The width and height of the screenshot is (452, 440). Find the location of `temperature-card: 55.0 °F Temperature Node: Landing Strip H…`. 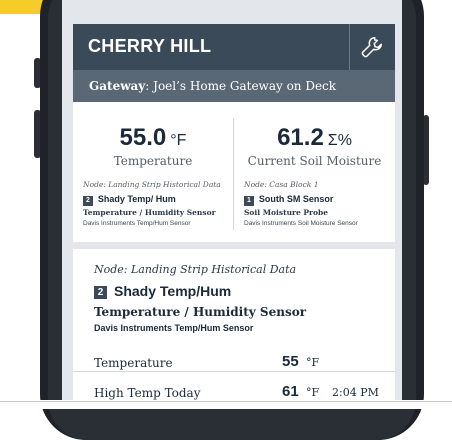

temperature-card: 55.0 °F Temperature Node: Landing Strip H… is located at coordinates (153, 172).